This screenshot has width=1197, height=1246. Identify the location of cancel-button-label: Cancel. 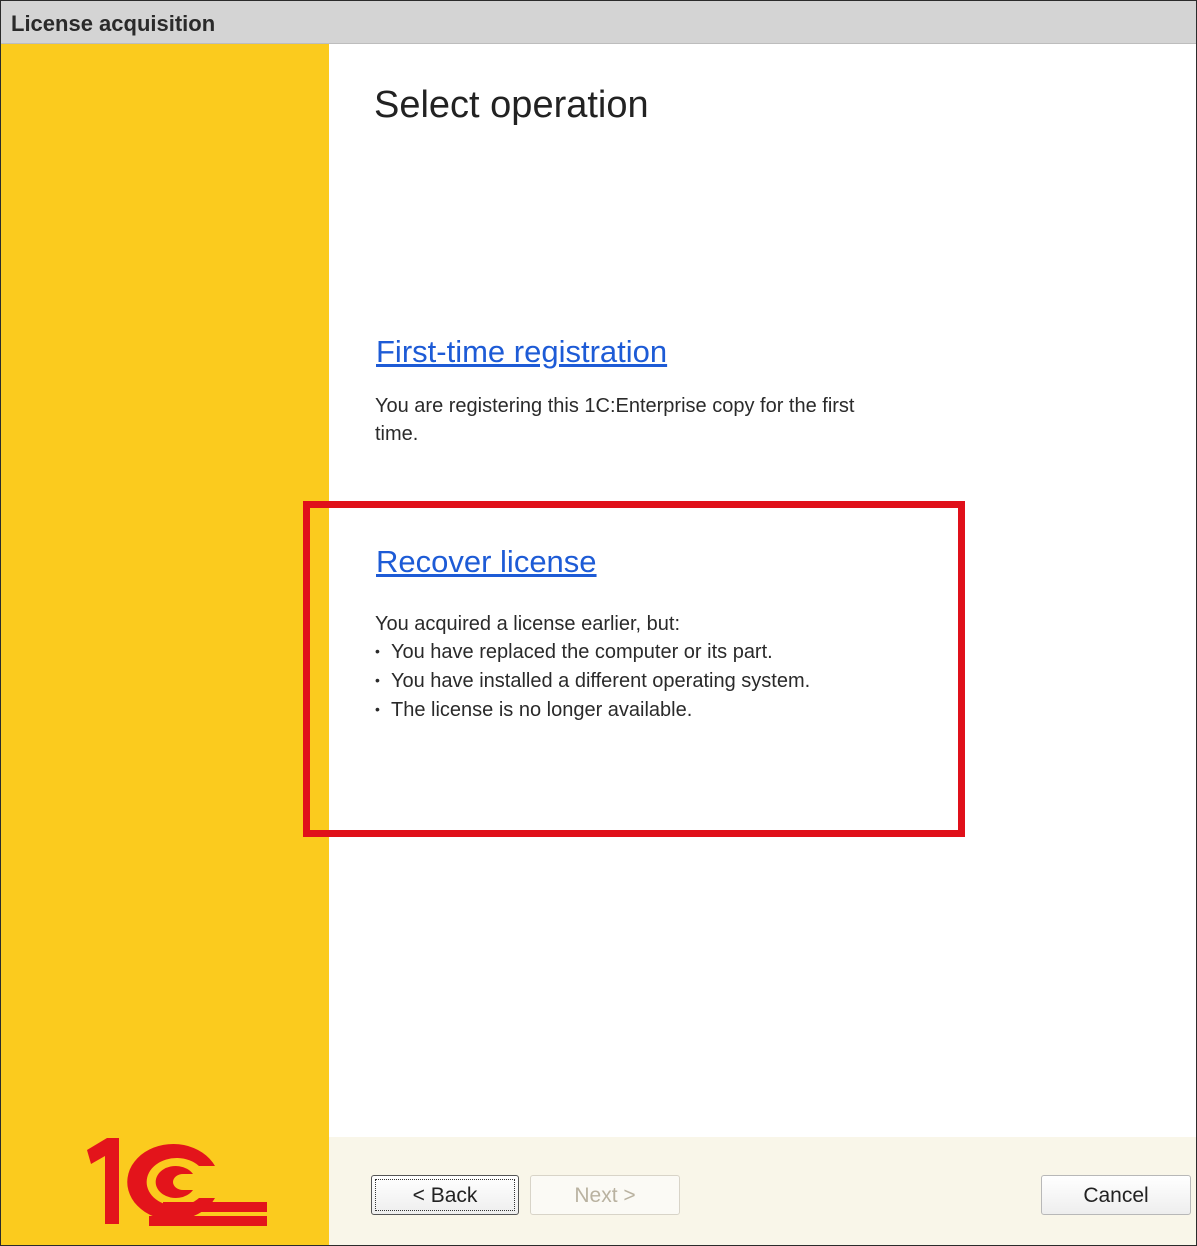
(1116, 1195).